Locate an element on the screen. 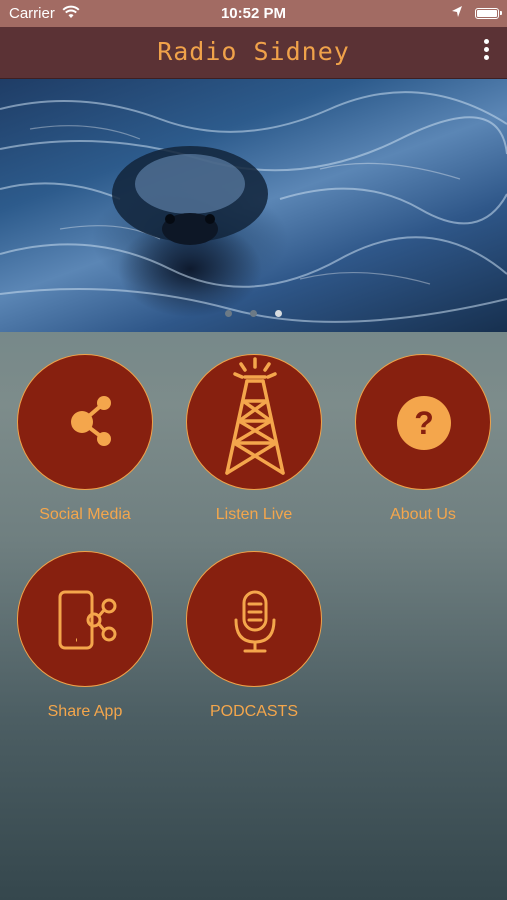  podcasts-button is located at coordinates (254, 619).